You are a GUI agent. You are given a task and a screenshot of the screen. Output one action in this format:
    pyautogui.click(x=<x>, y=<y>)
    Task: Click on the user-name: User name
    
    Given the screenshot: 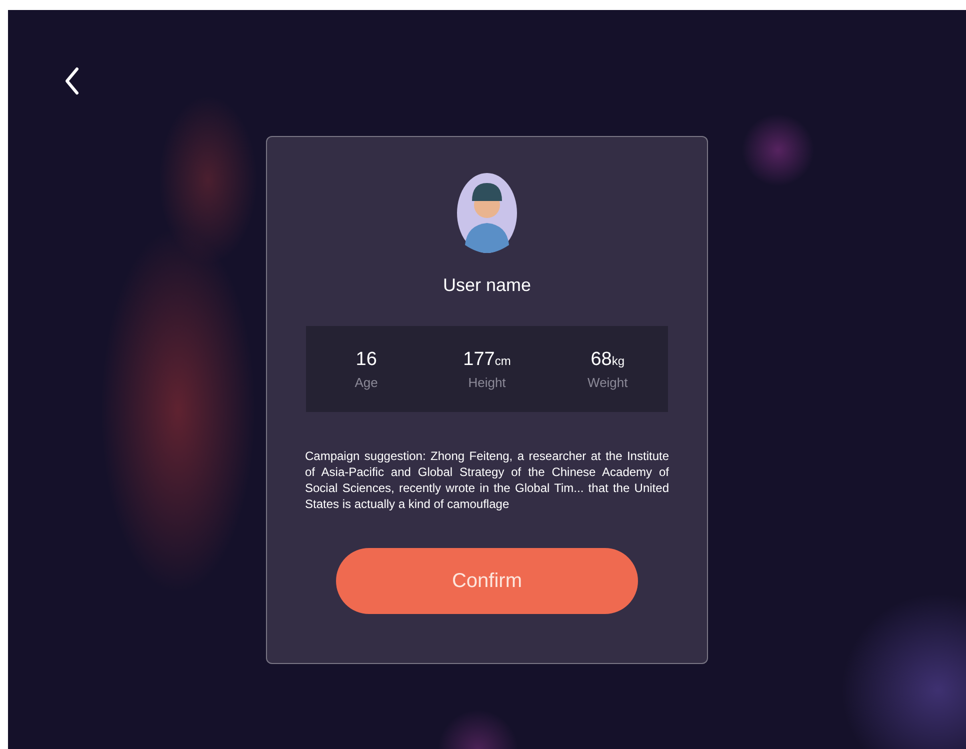 What is the action you would take?
    pyautogui.click(x=487, y=285)
    